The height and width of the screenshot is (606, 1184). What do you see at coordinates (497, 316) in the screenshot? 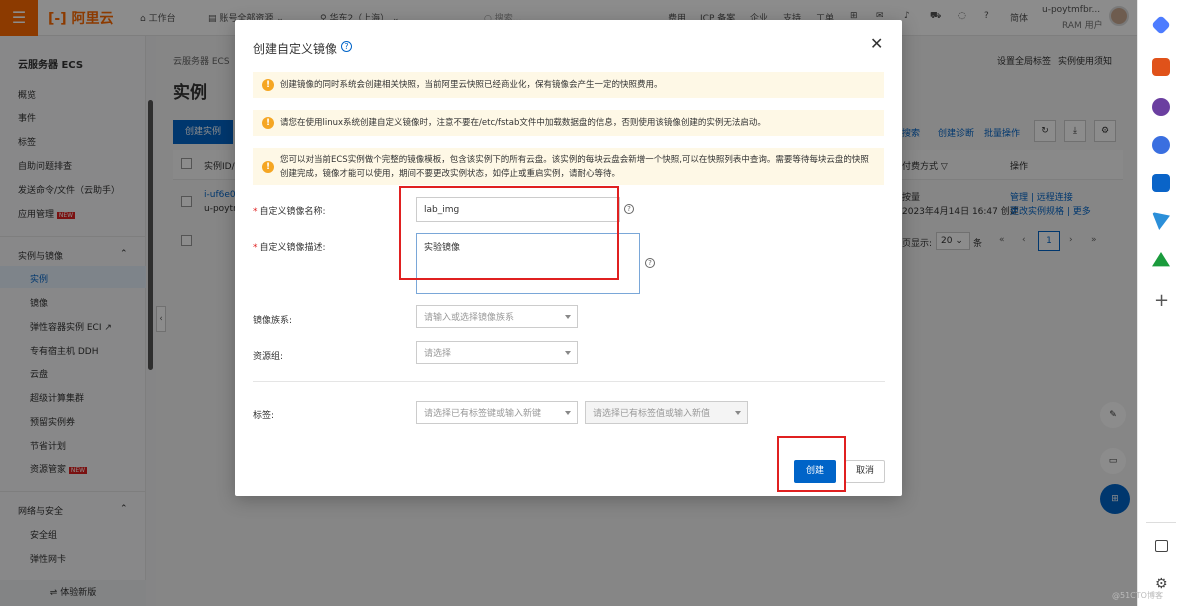
I see `image-family-select: 请输入或选择镜像族系` at bounding box center [497, 316].